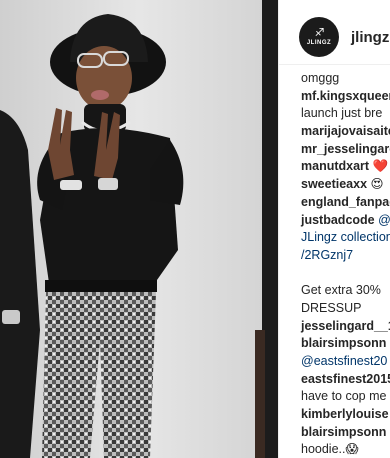 Image resolution: width=390 pixels, height=458 pixels. I want to click on comment-line: marijajovaisaite, so click(345, 132).